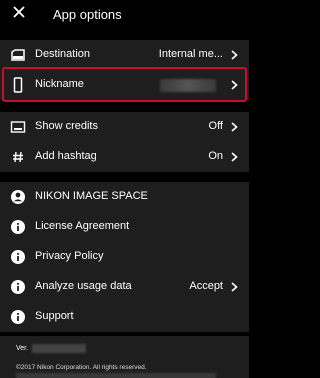  Describe the element at coordinates (66, 126) in the screenshot. I see `show-credits-label: Show credits` at that location.